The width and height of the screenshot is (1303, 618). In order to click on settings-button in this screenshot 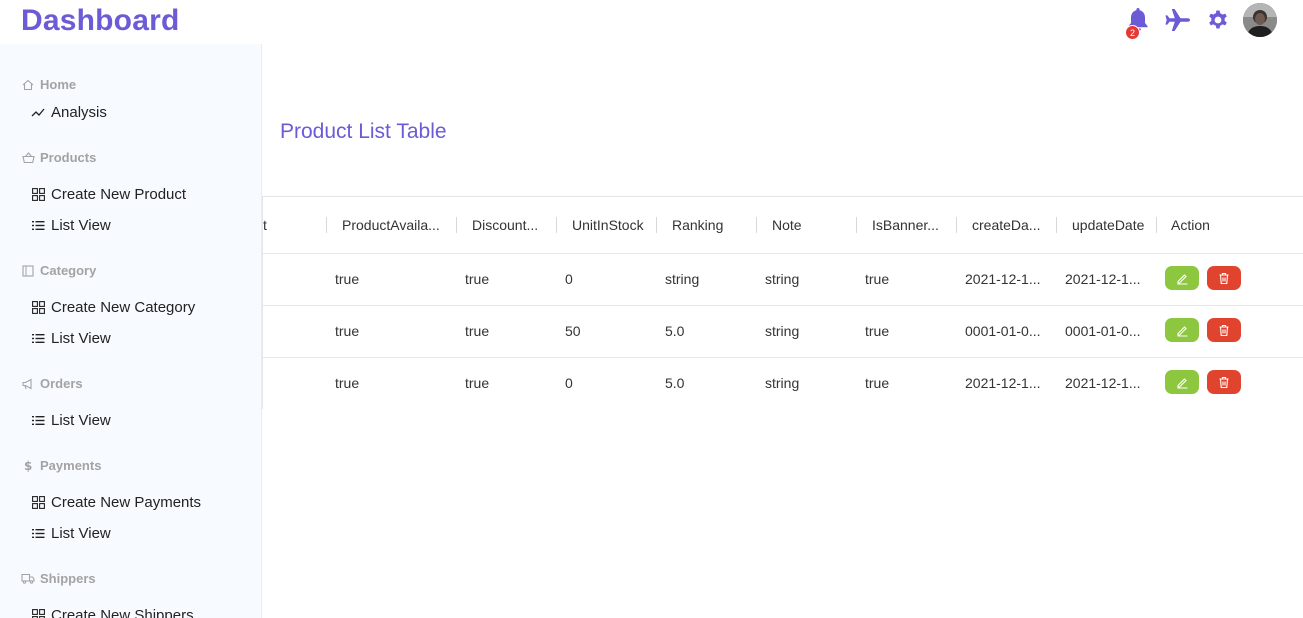, I will do `click(1218, 20)`.